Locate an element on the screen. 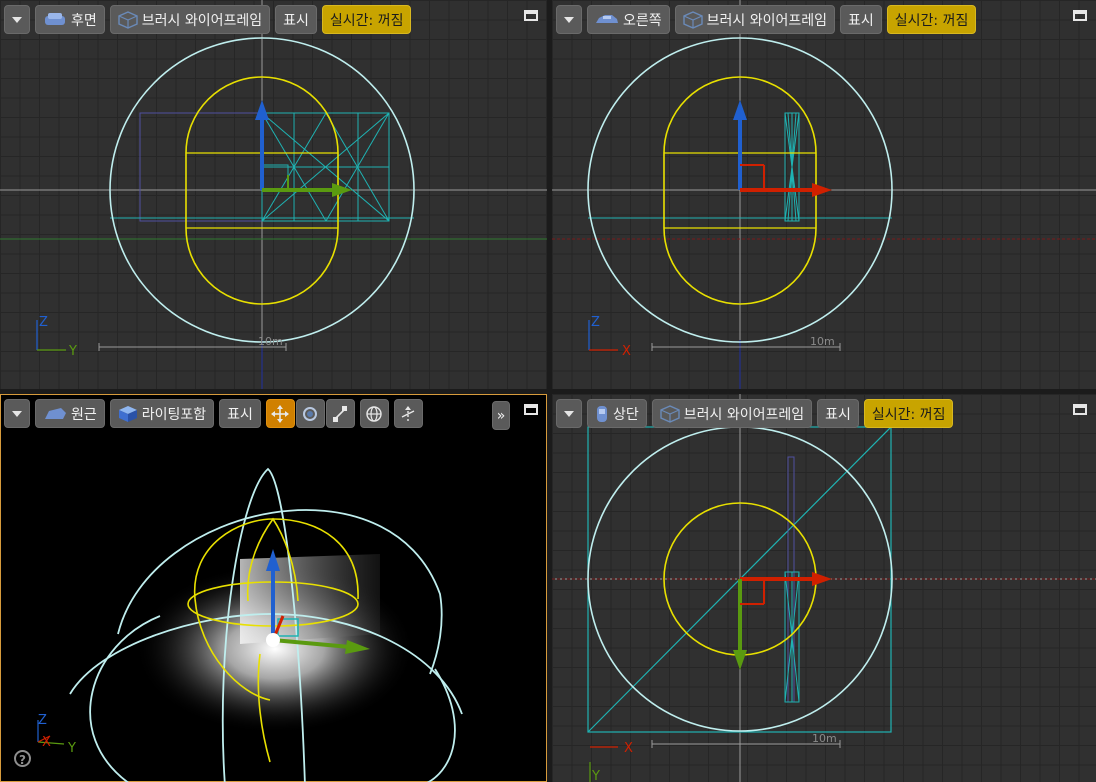 The width and height of the screenshot is (1096, 782). move-arrows-icon is located at coordinates (280, 413).